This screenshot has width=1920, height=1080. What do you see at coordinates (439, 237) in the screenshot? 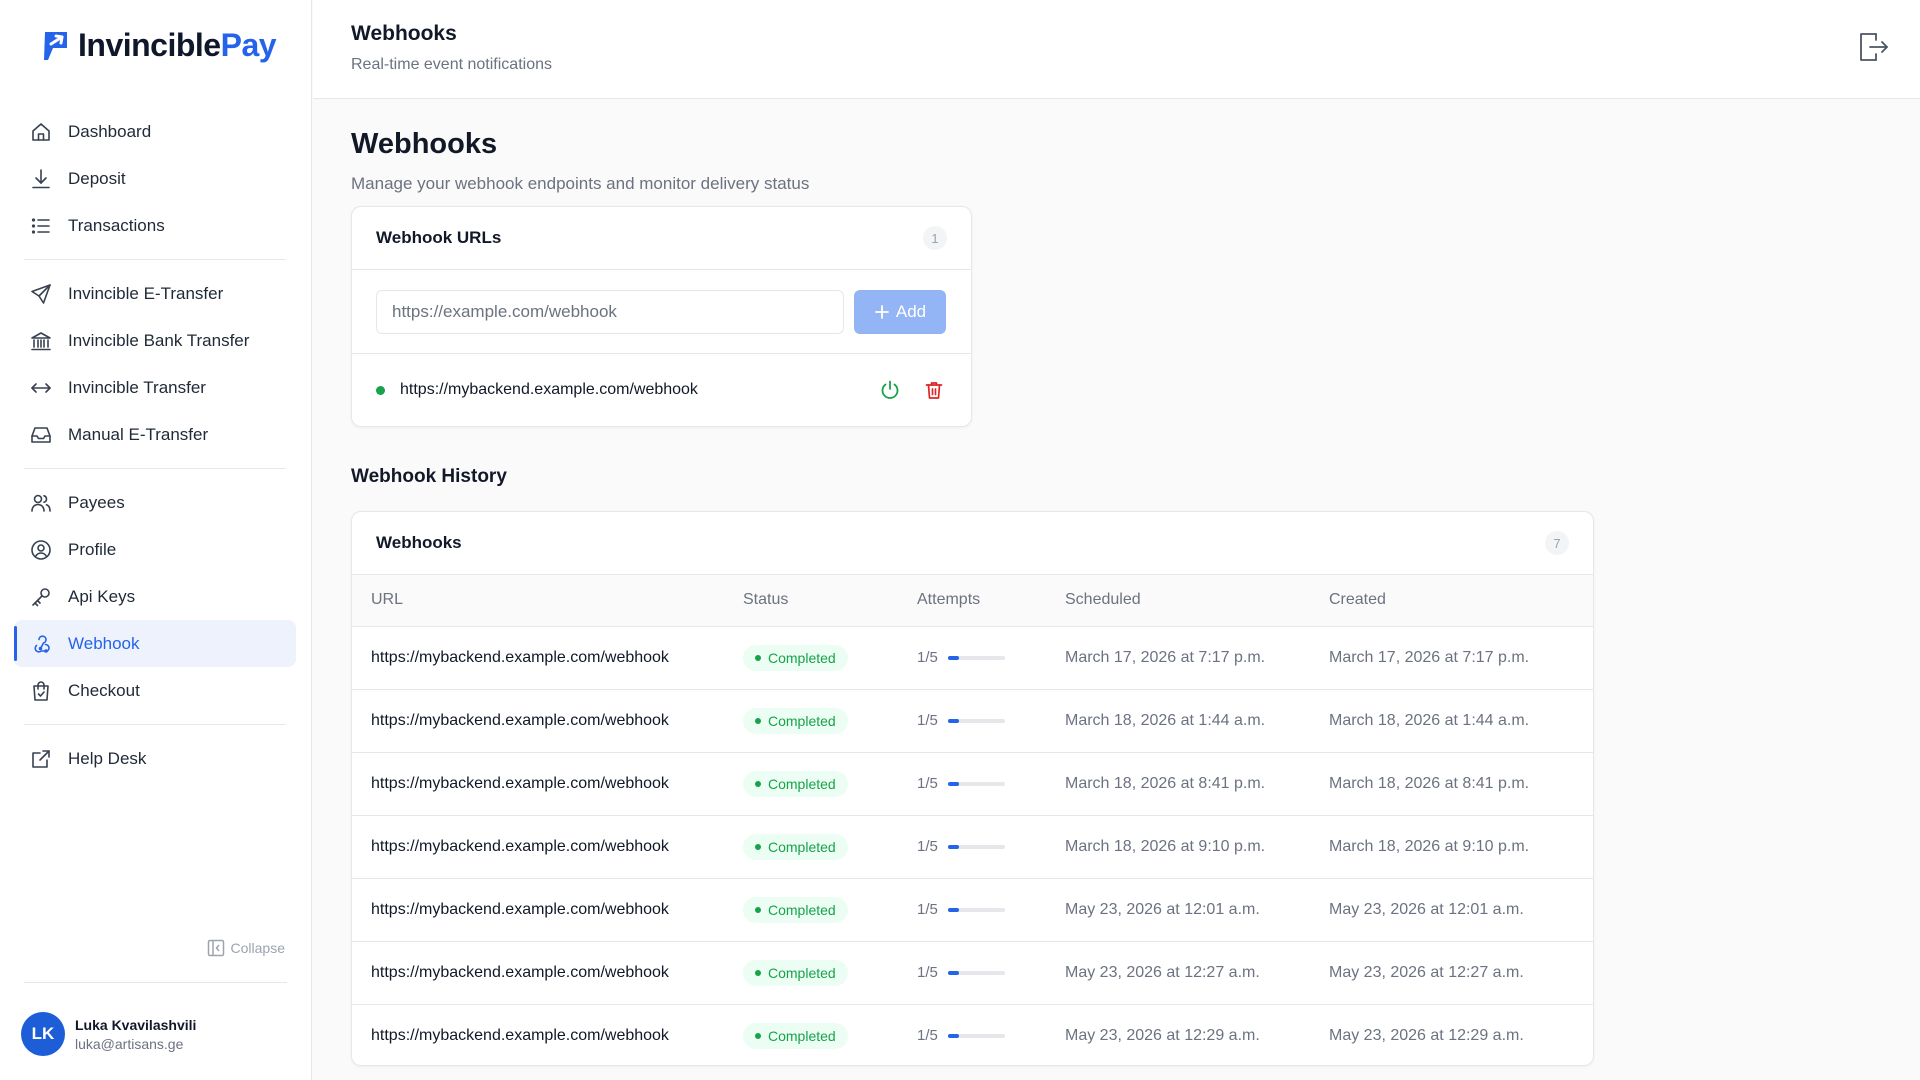
I see `card-title: Webhook URLs` at bounding box center [439, 237].